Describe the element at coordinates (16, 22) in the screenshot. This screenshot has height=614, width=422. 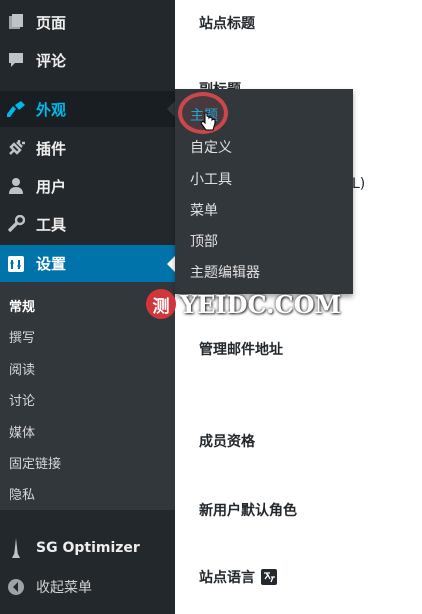
I see `pages-icon` at that location.